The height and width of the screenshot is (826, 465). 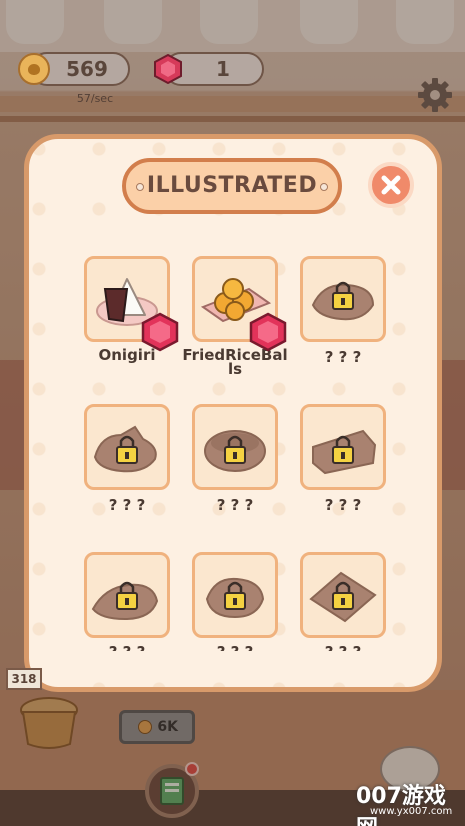 I want to click on card-label: FriedRiceBal ls, so click(x=235, y=363).